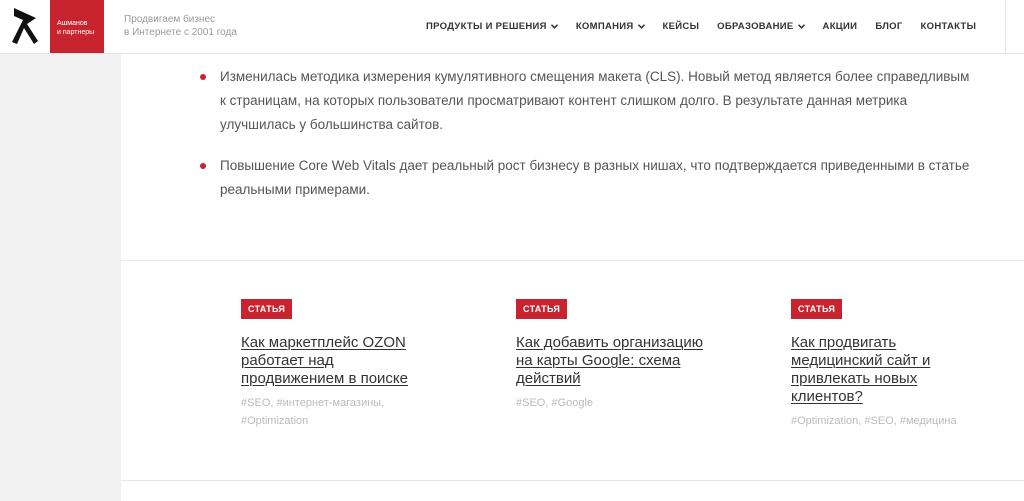 This screenshot has height=501, width=1024. What do you see at coordinates (604, 26) in the screenshot?
I see `nav-item-label: КОМПАНИЯ` at bounding box center [604, 26].